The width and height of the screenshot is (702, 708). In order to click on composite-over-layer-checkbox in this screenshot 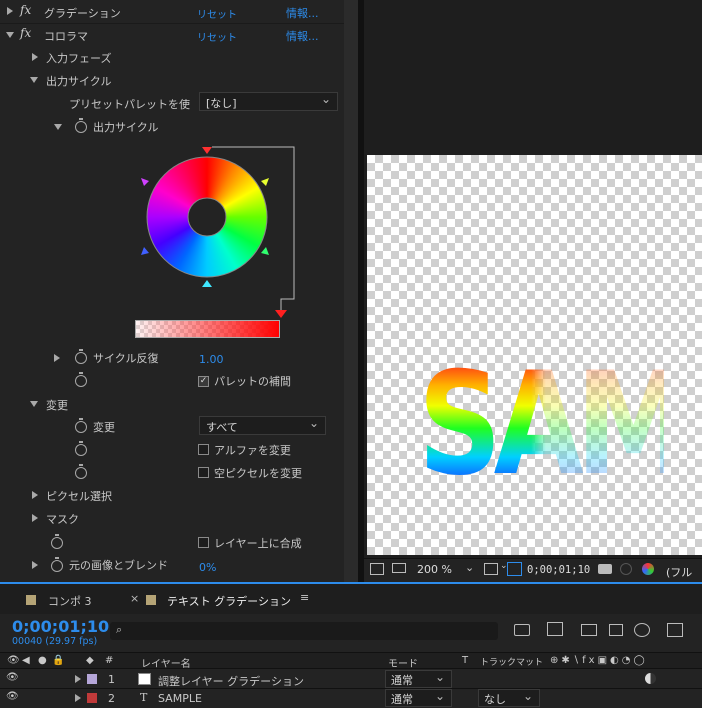, I will do `click(203, 542)`.